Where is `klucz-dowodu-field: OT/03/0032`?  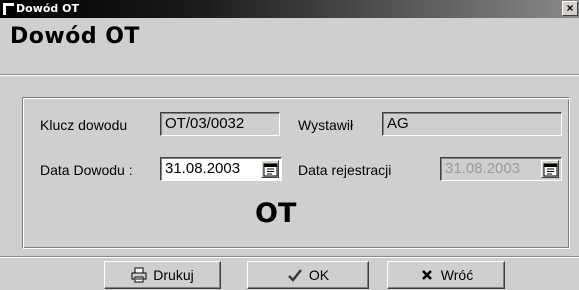 klucz-dowodu-field: OT/03/0032 is located at coordinates (220, 124).